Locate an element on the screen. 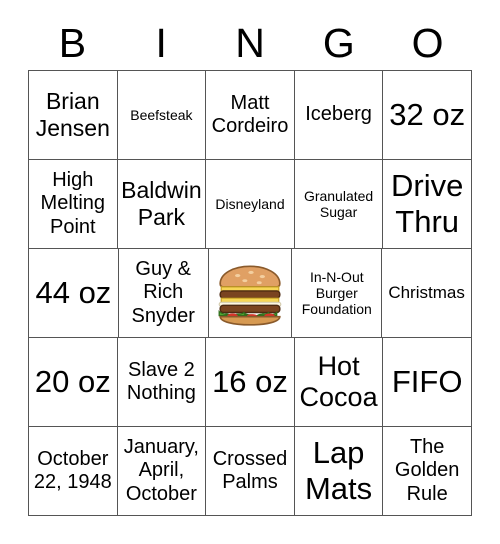 The height and width of the screenshot is (544, 500). bingo-cell-label: 44 oz is located at coordinates (73, 293).